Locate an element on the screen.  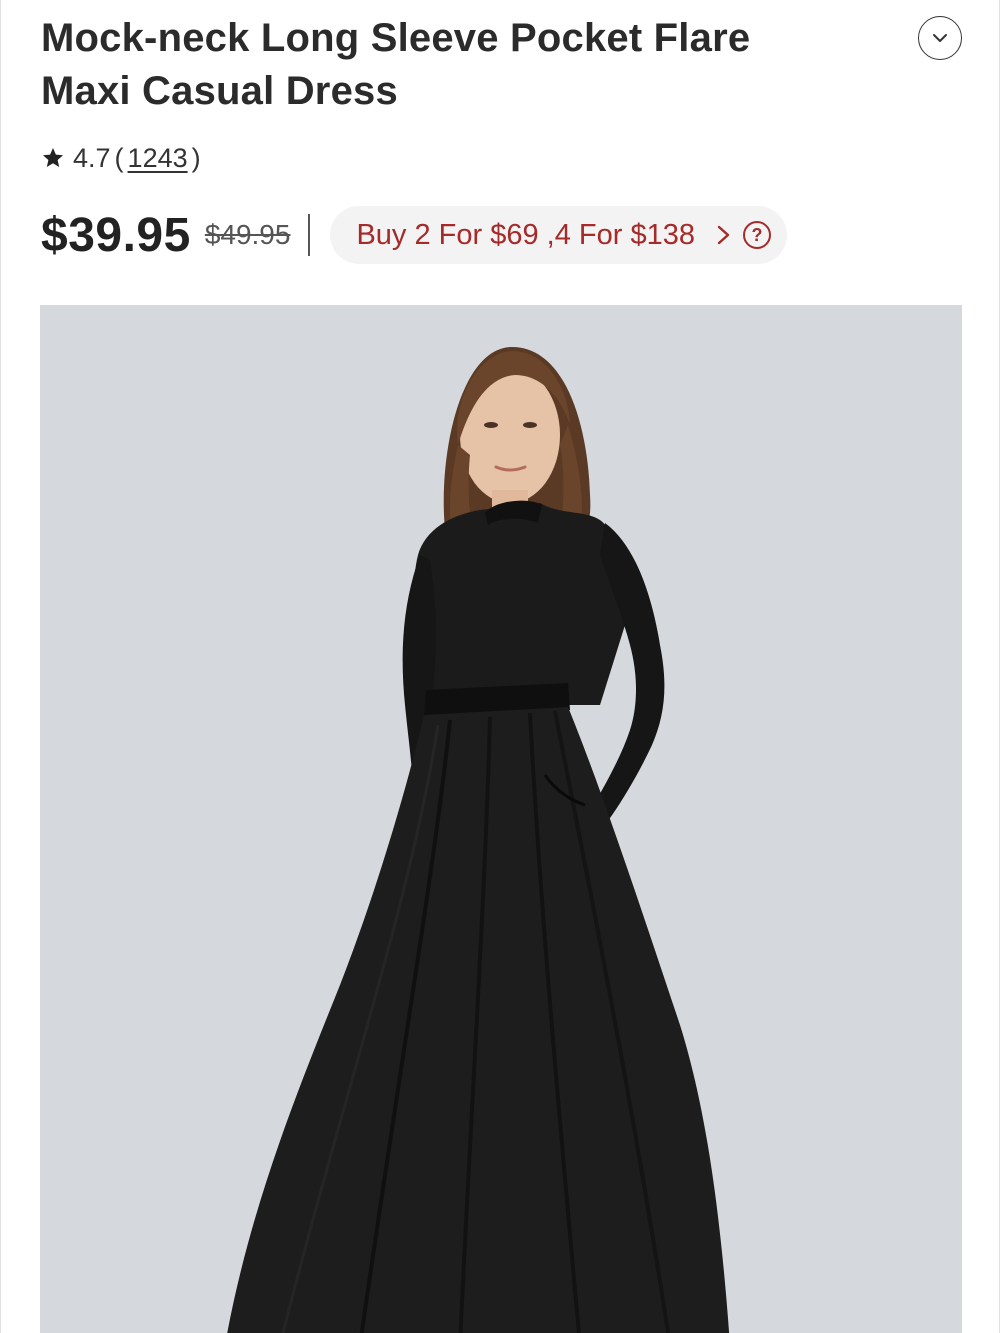
paren-close: ) is located at coordinates (196, 157).